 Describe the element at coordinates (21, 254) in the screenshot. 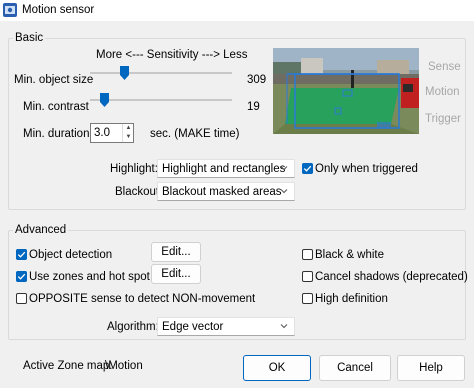

I see `object-detection-checkbox` at that location.